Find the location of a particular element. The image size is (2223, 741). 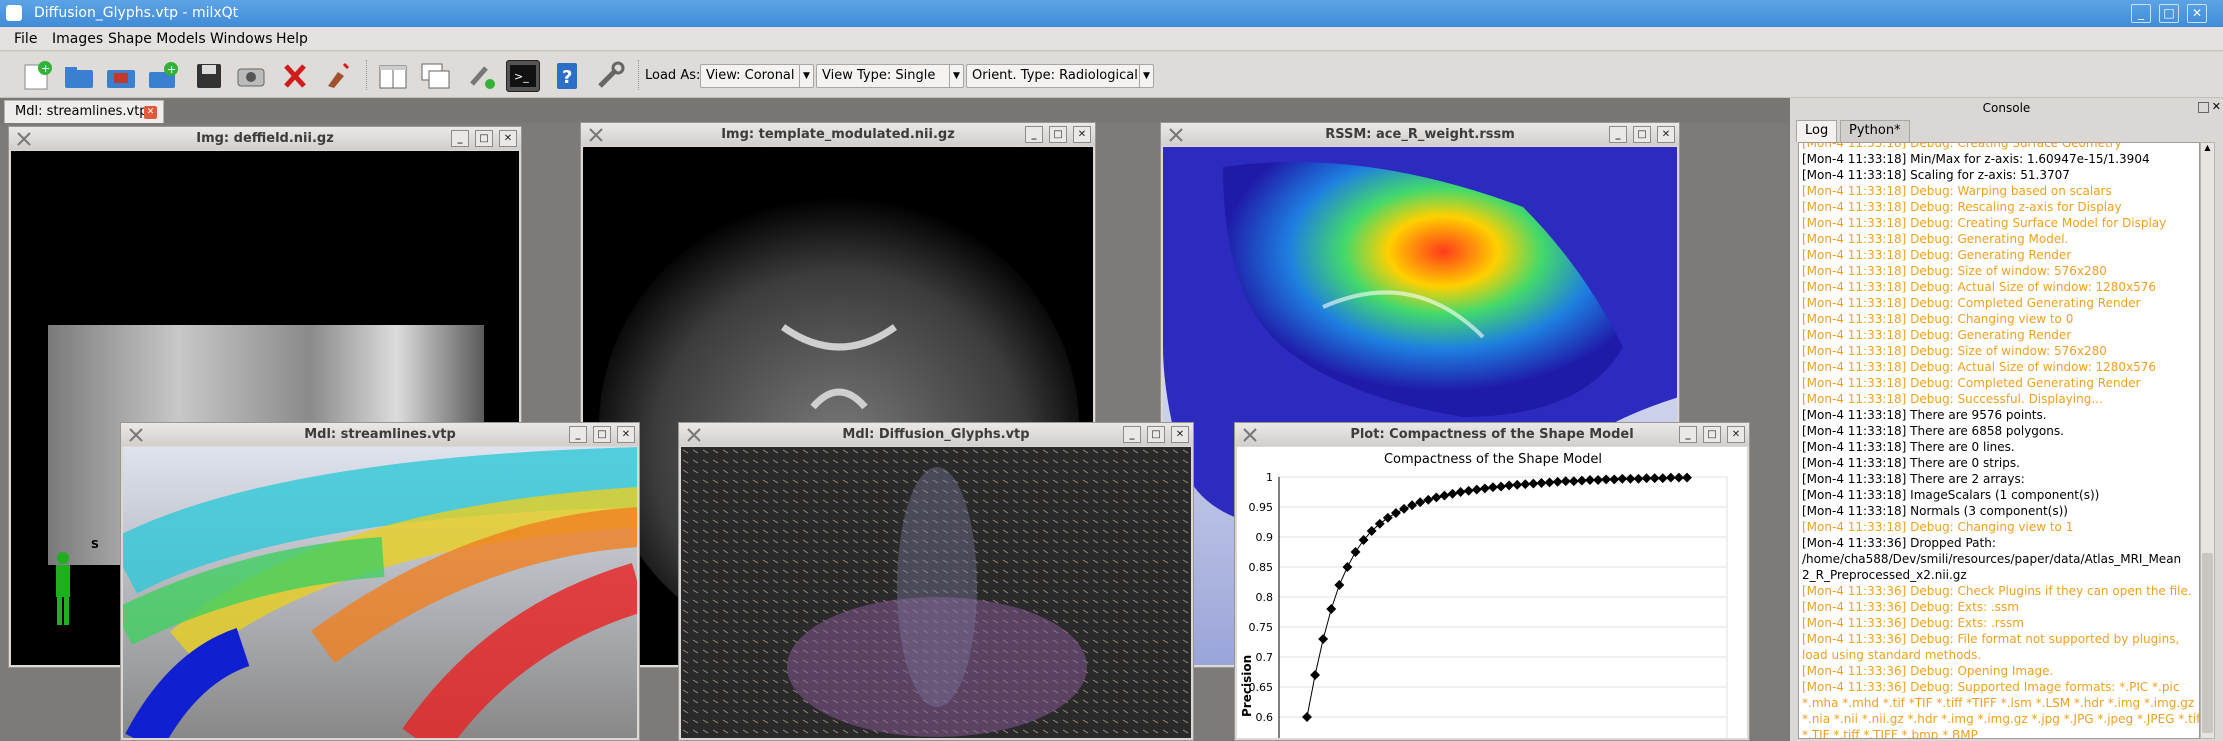

help-icon: ? is located at coordinates (567, 76).